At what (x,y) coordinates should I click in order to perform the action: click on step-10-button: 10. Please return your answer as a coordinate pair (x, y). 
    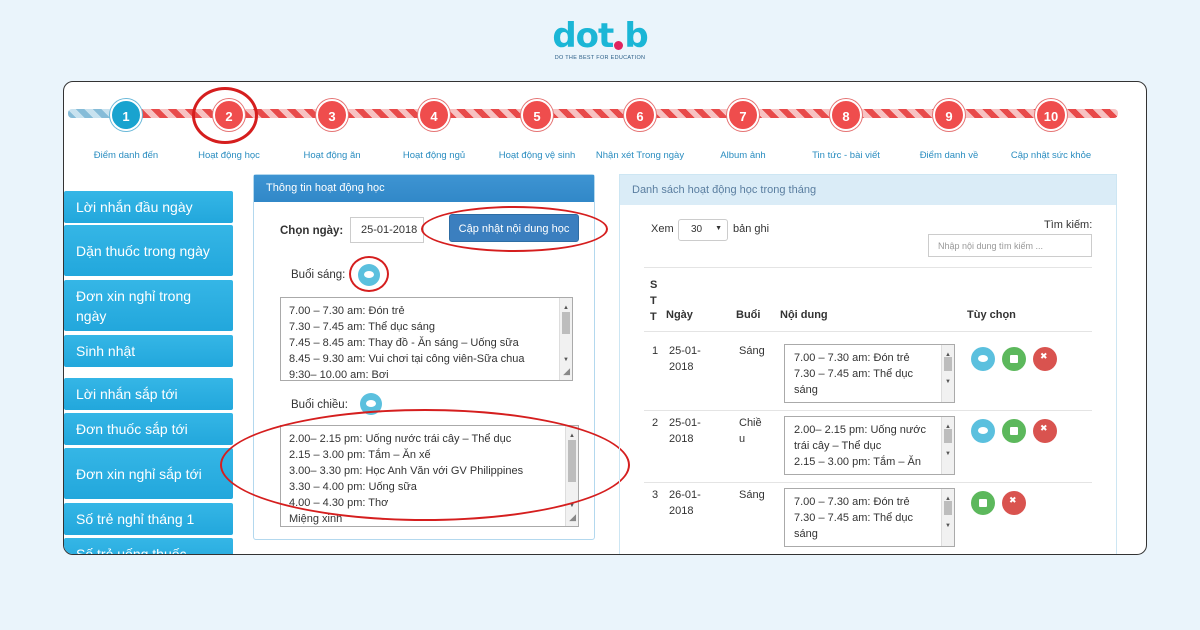
    Looking at the image, I should click on (1051, 115).